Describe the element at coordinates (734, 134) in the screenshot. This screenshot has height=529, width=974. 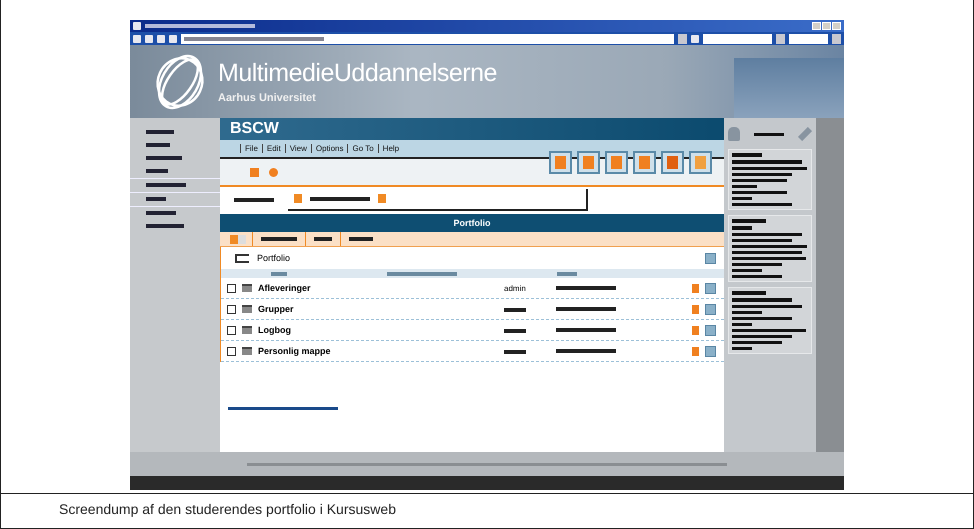
I see `user-icon` at that location.